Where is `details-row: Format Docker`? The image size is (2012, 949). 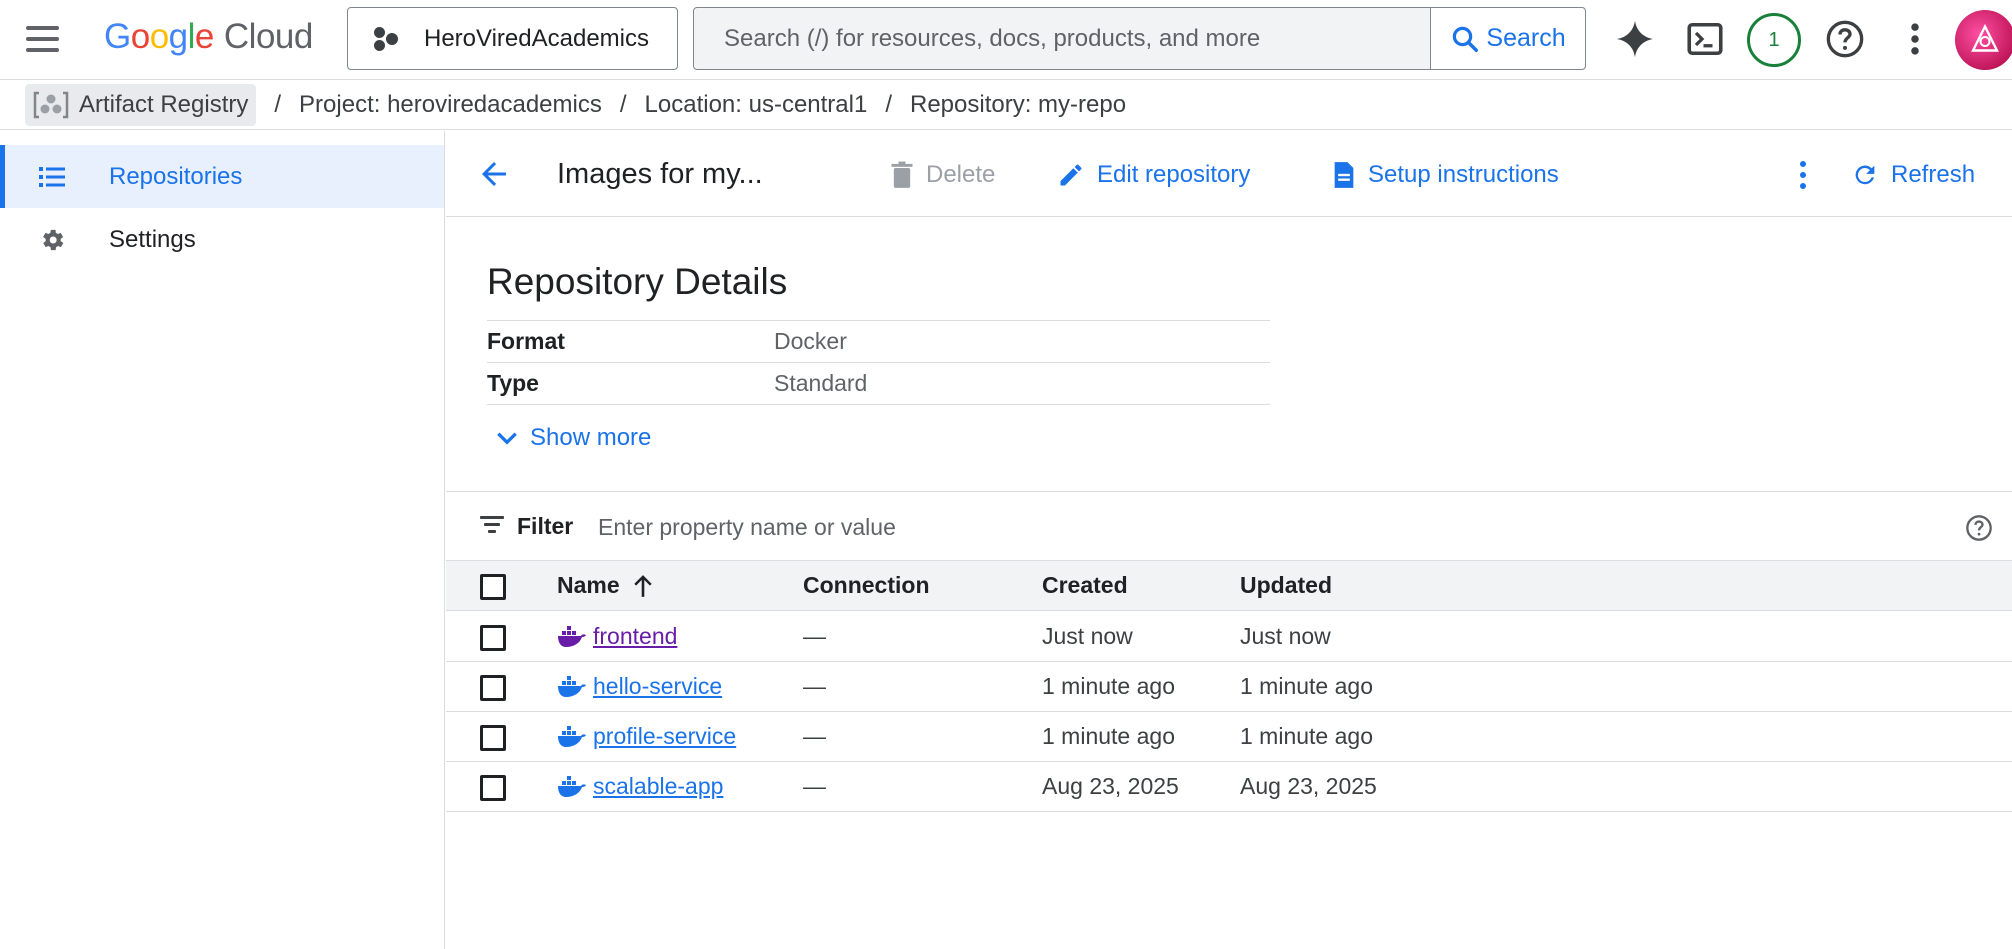
details-row: Format Docker is located at coordinates (878, 342).